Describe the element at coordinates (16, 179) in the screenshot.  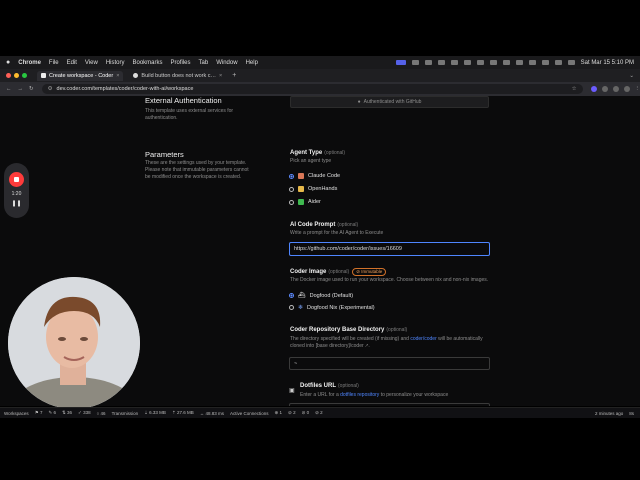
I see `stop-recording-button` at that location.